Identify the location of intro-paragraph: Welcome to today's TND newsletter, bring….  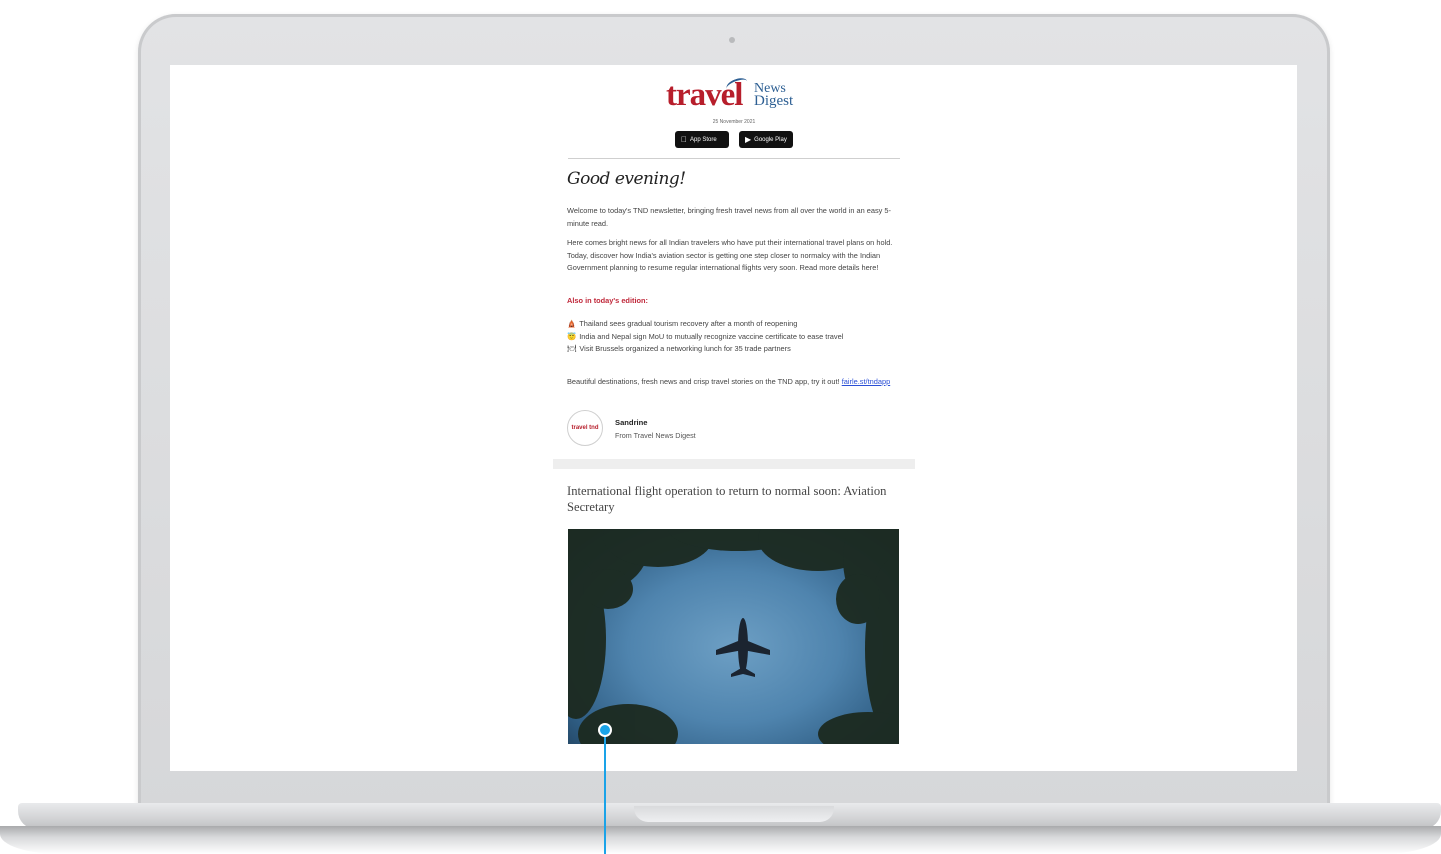
(729, 217).